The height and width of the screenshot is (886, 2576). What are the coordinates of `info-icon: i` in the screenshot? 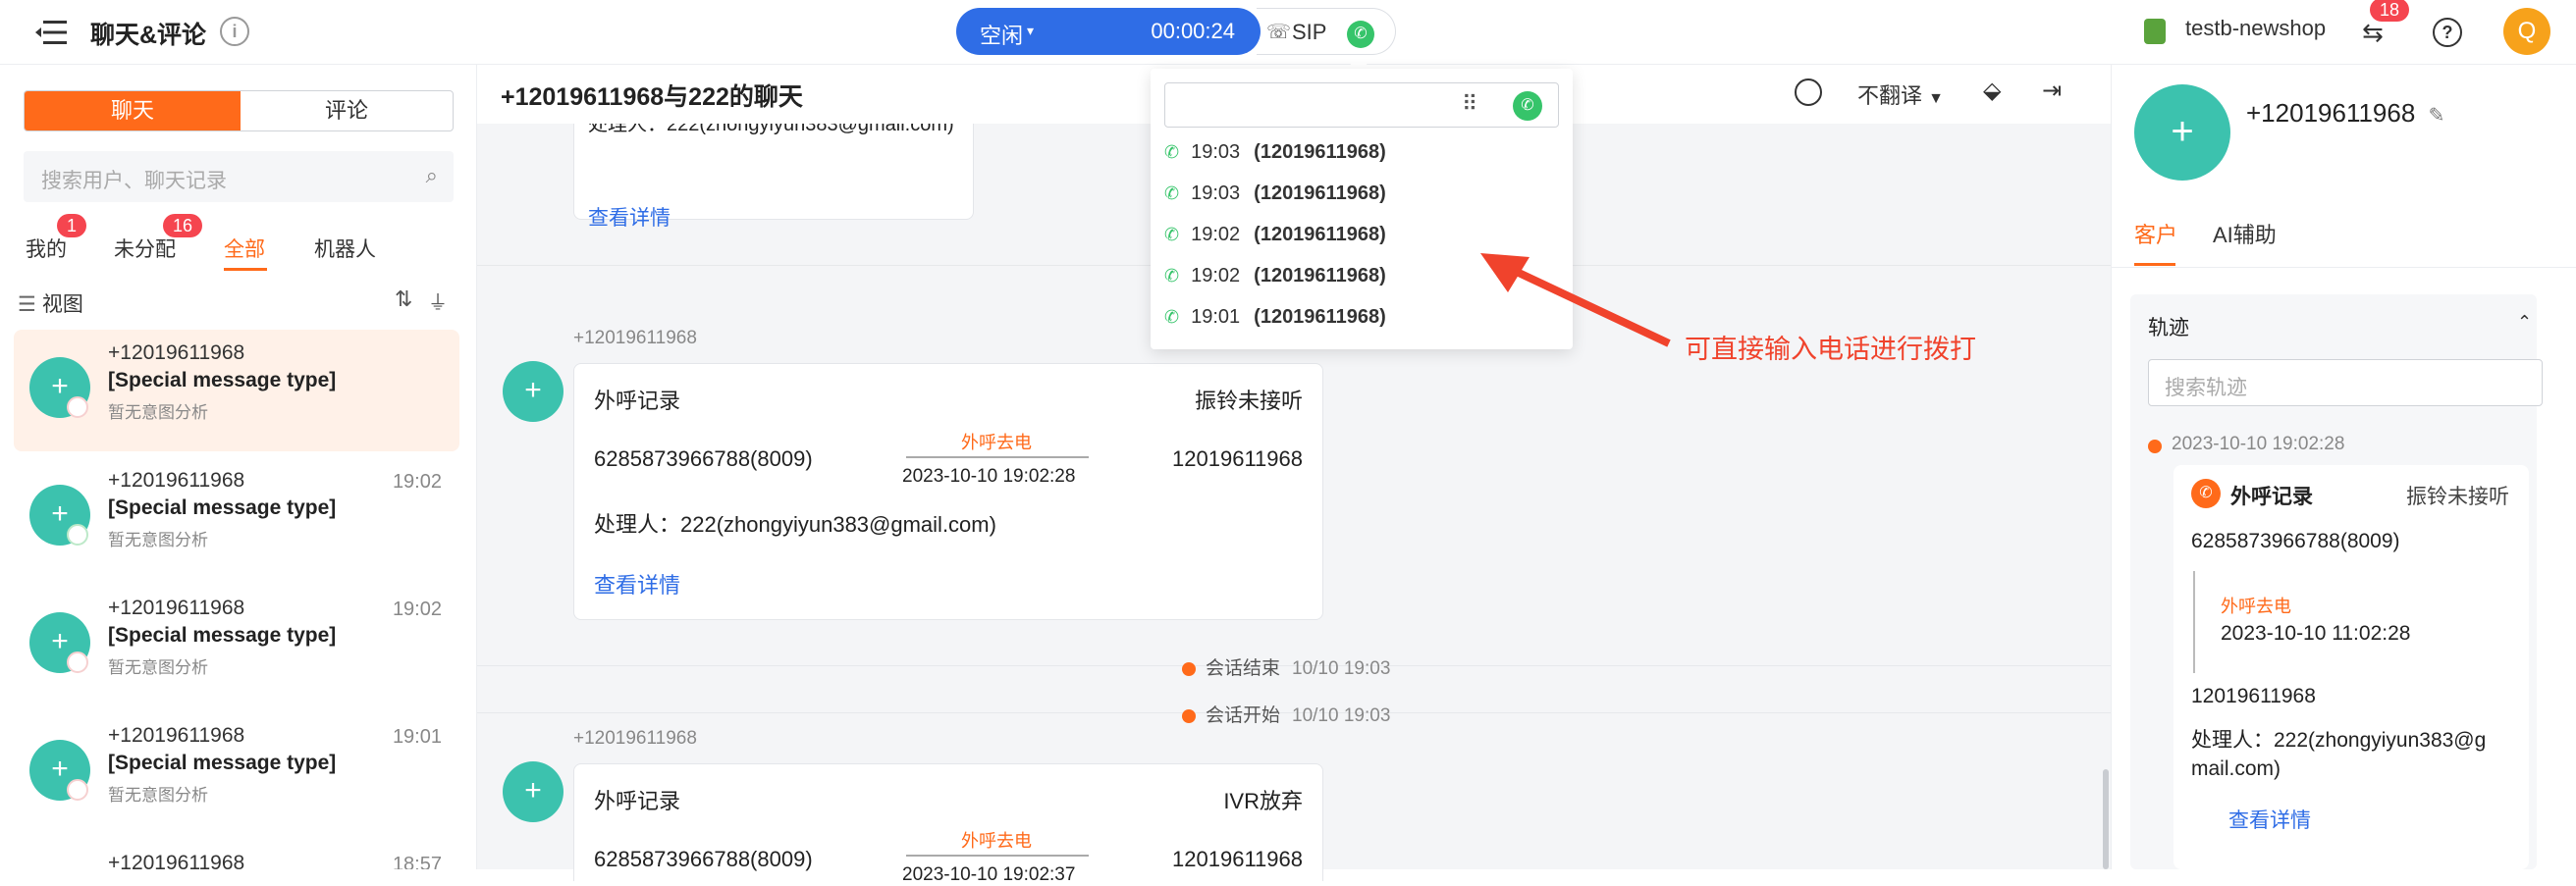 It's located at (234, 31).